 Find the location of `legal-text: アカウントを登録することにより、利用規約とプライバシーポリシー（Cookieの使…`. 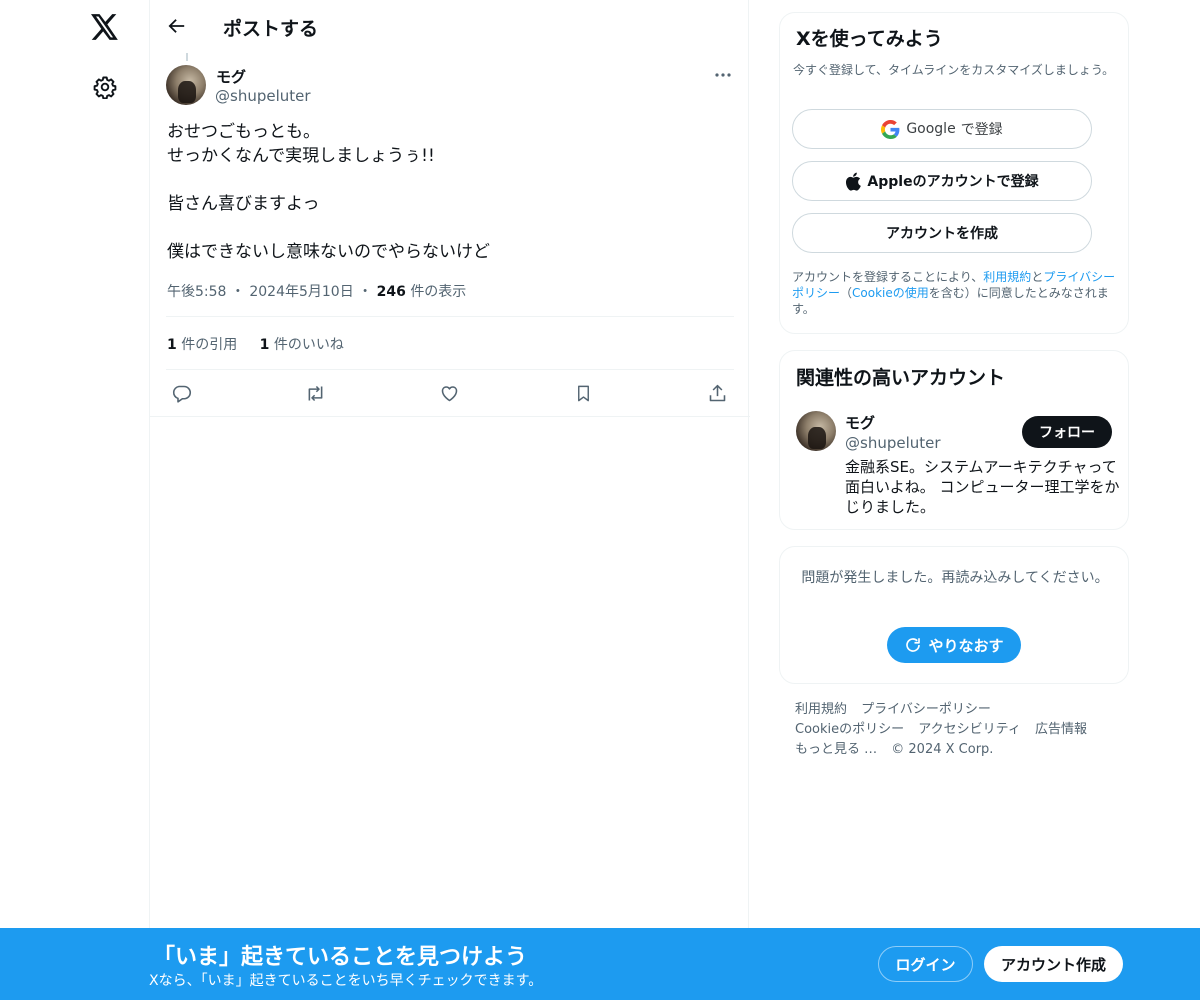

legal-text: アカウントを登録することにより、利用規約とプライバシーポリシー（Cookieの使… is located at coordinates (956, 293).